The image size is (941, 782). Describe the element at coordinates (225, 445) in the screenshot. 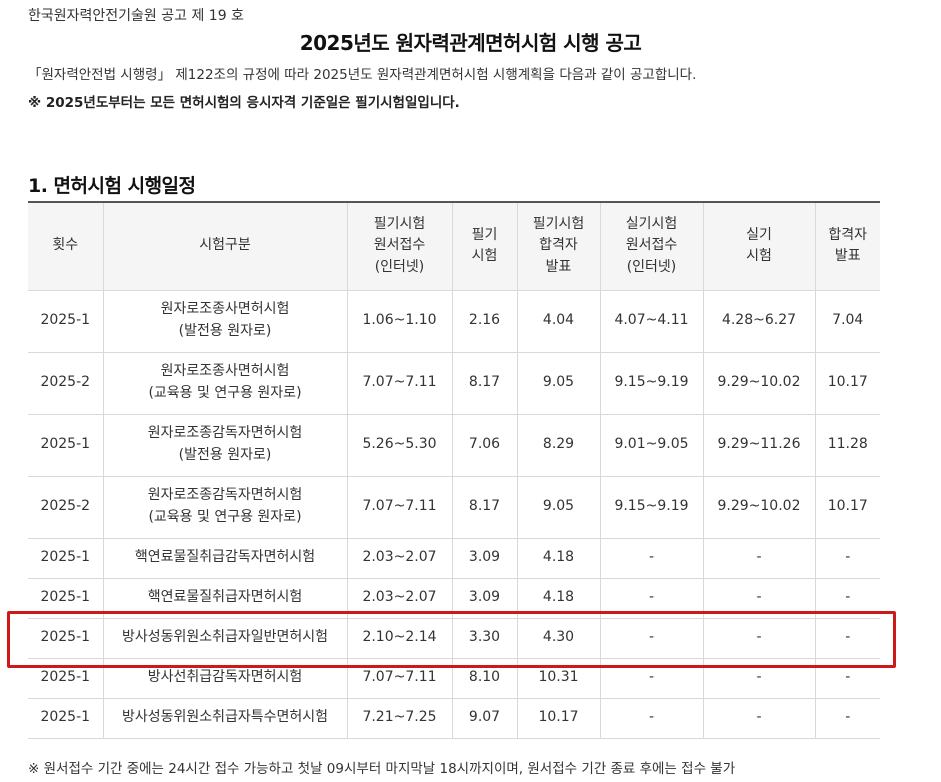

I see `cell-exam-type: 원자로조종감독자면허시험 (발전용 원자로)` at that location.